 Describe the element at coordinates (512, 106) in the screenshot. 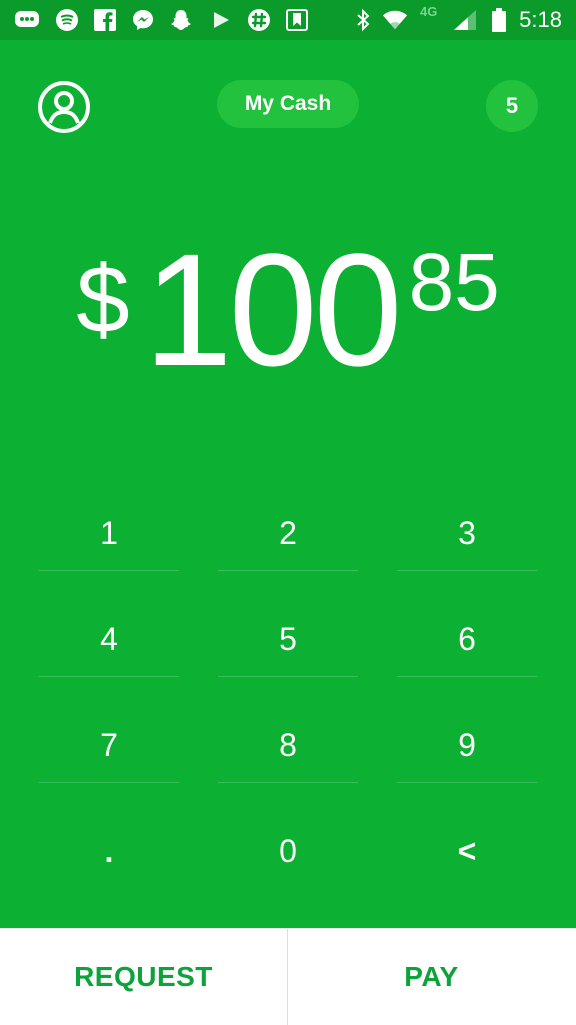

I see `activity-badge: 5` at that location.